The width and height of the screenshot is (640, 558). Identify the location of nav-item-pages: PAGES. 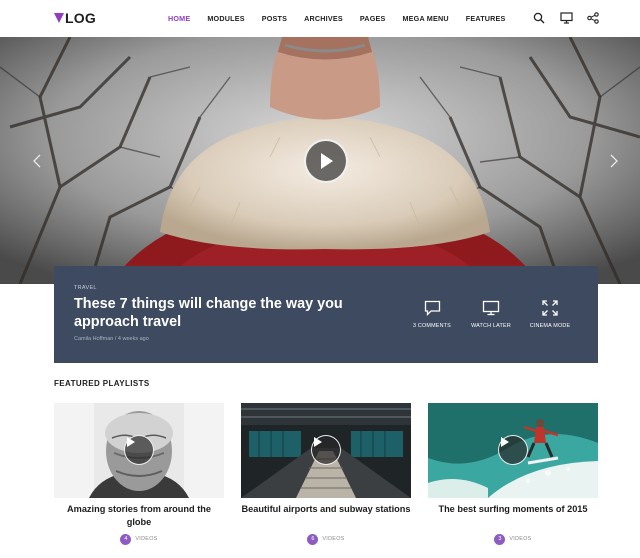
(373, 19).